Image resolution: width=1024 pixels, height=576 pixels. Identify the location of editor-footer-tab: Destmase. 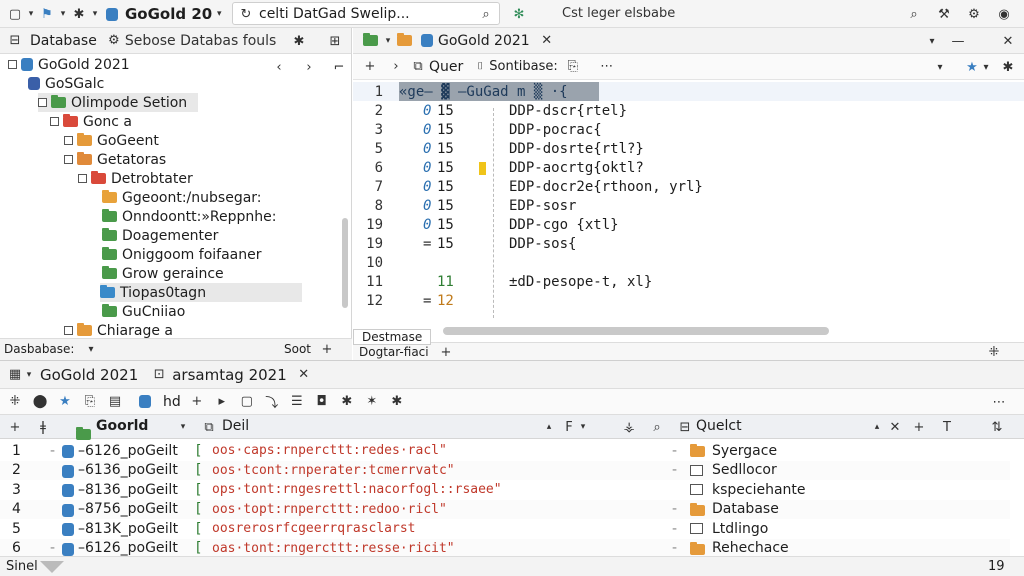
(392, 337).